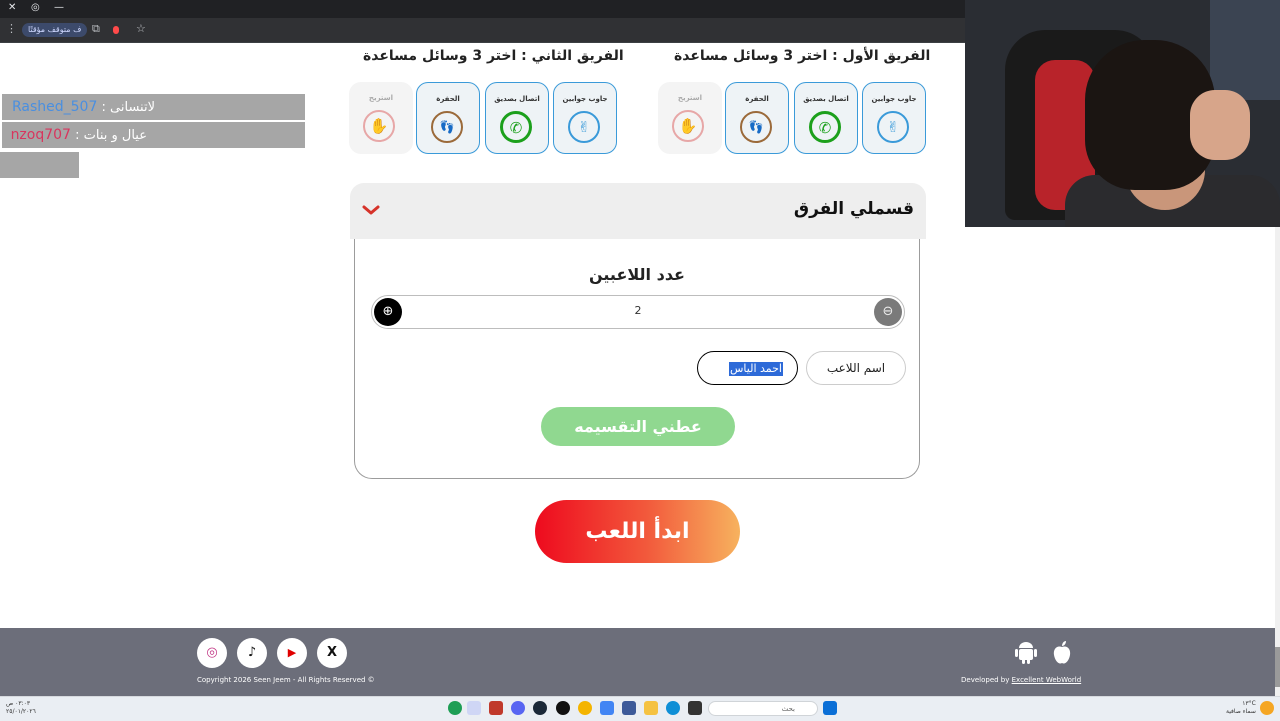 This screenshot has height=721, width=1280. I want to click on player-count-value: 2, so click(638, 310).